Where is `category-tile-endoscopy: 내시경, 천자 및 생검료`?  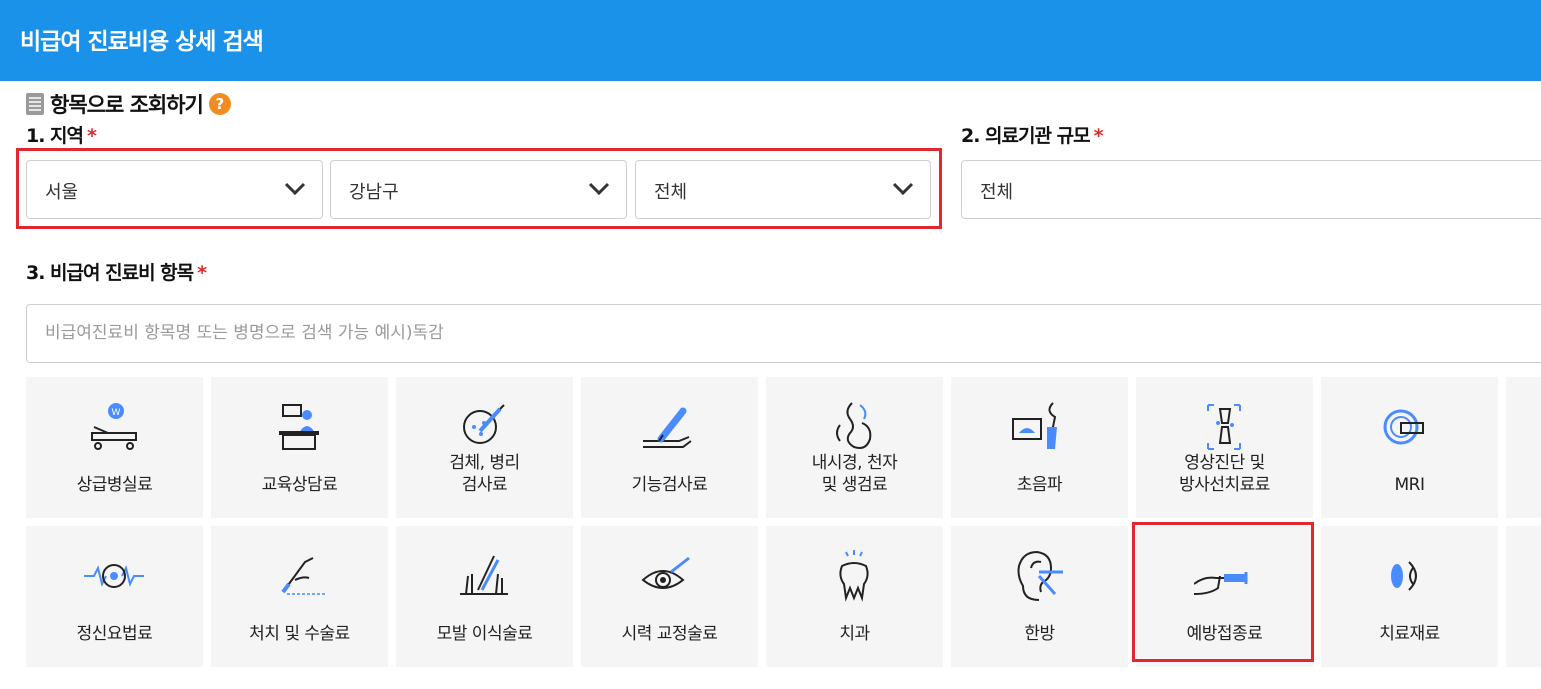
category-tile-endoscopy: 내시경, 천자 및 생검료 is located at coordinates (854, 447).